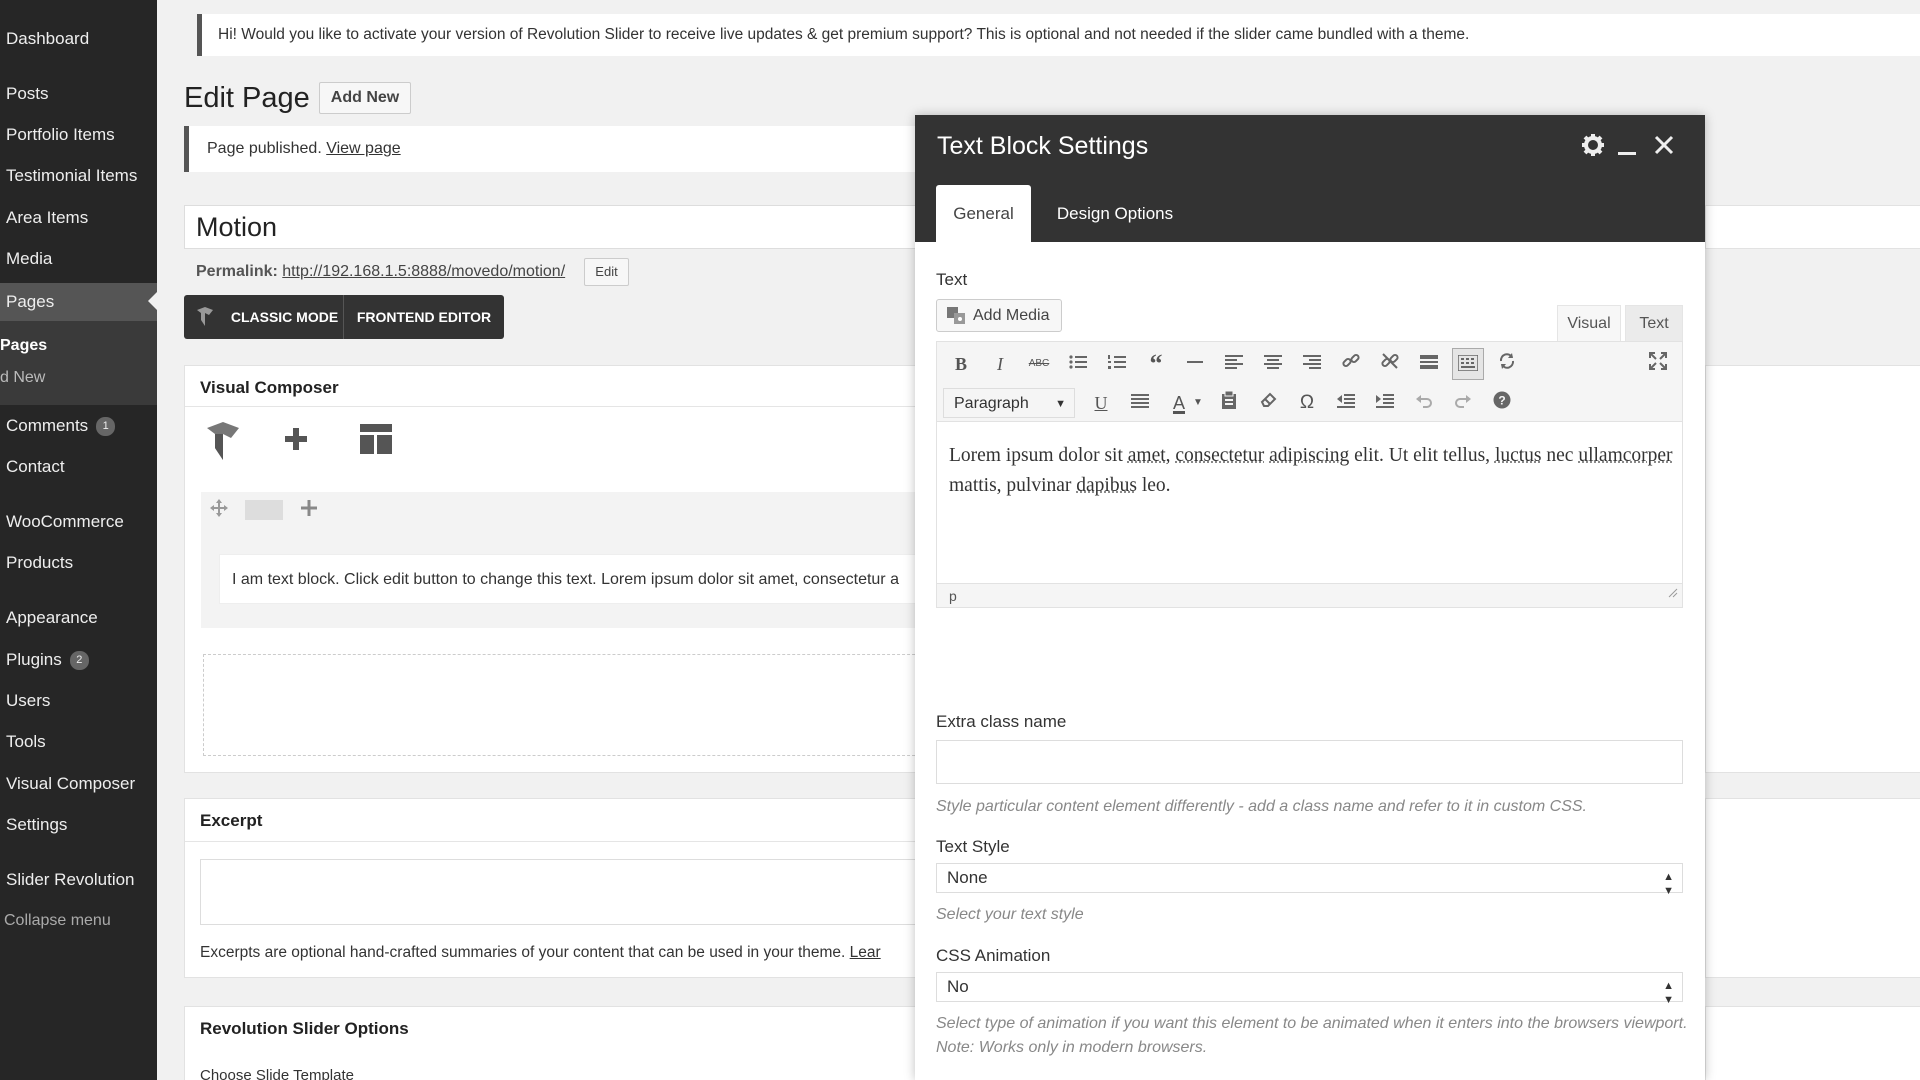 The image size is (1920, 1080). I want to click on editor-text: consectetur, so click(1220, 455).